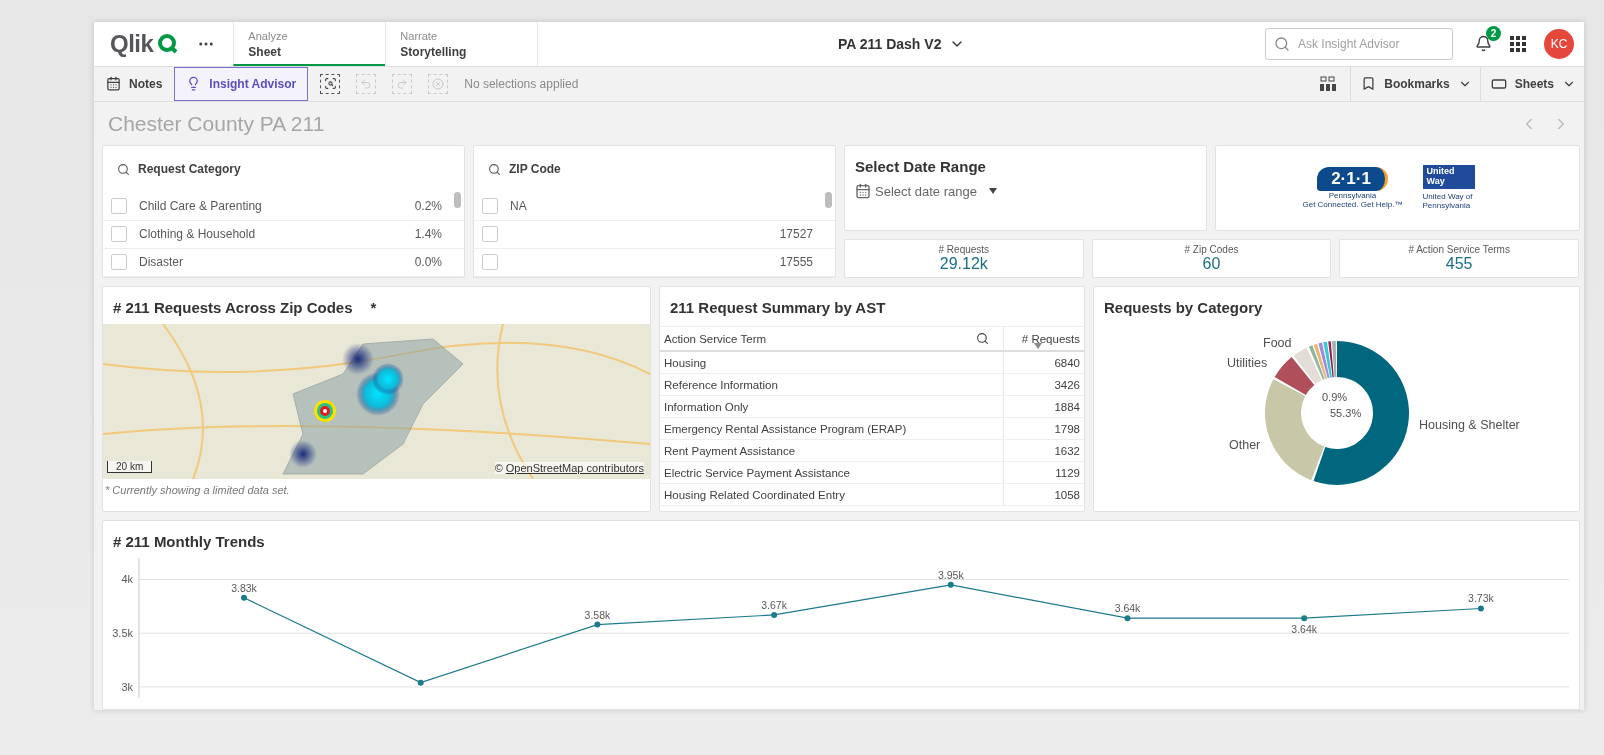 The width and height of the screenshot is (1604, 755). I want to click on sort-icon, so click(1038, 346).